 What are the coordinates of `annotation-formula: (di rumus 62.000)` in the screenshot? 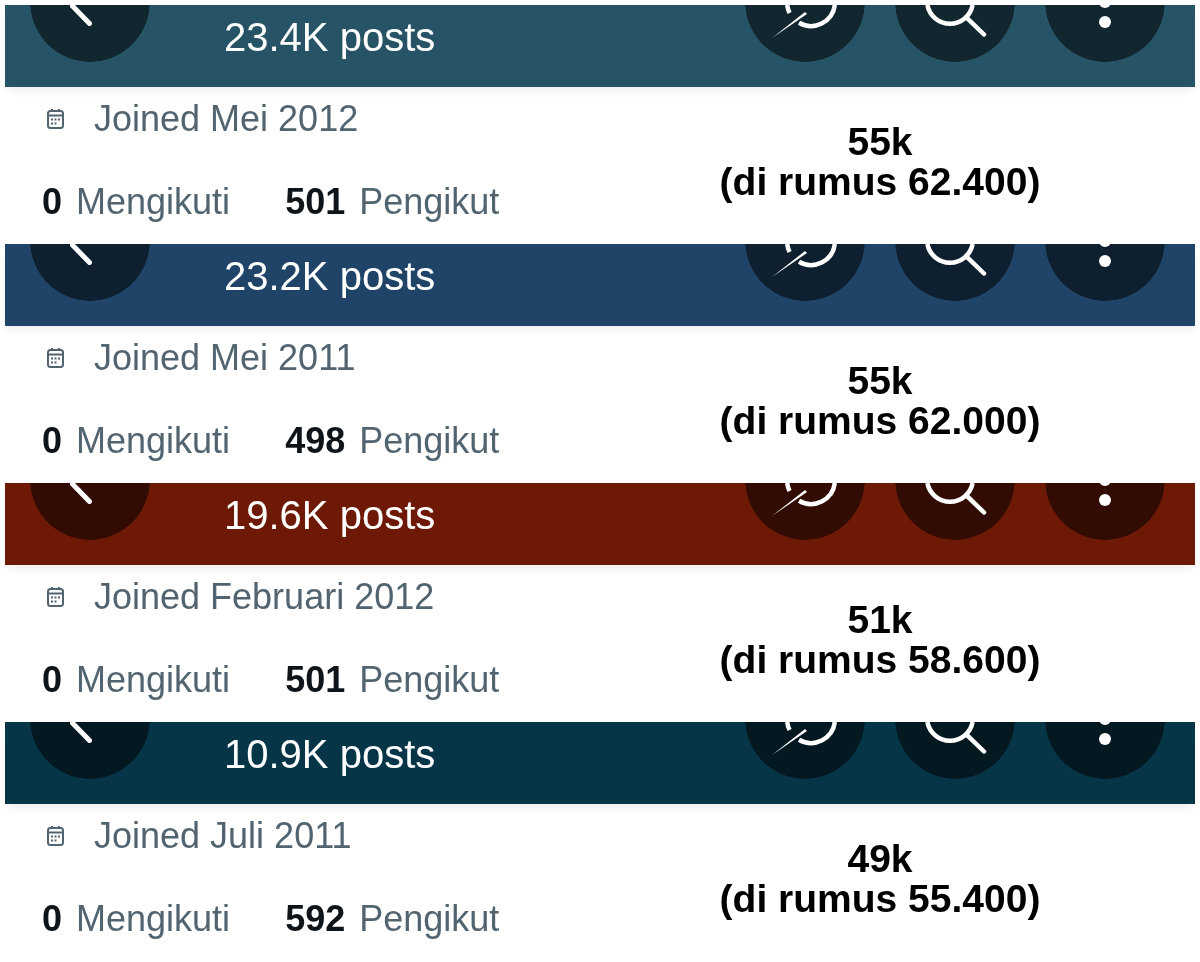 It's located at (880, 420).